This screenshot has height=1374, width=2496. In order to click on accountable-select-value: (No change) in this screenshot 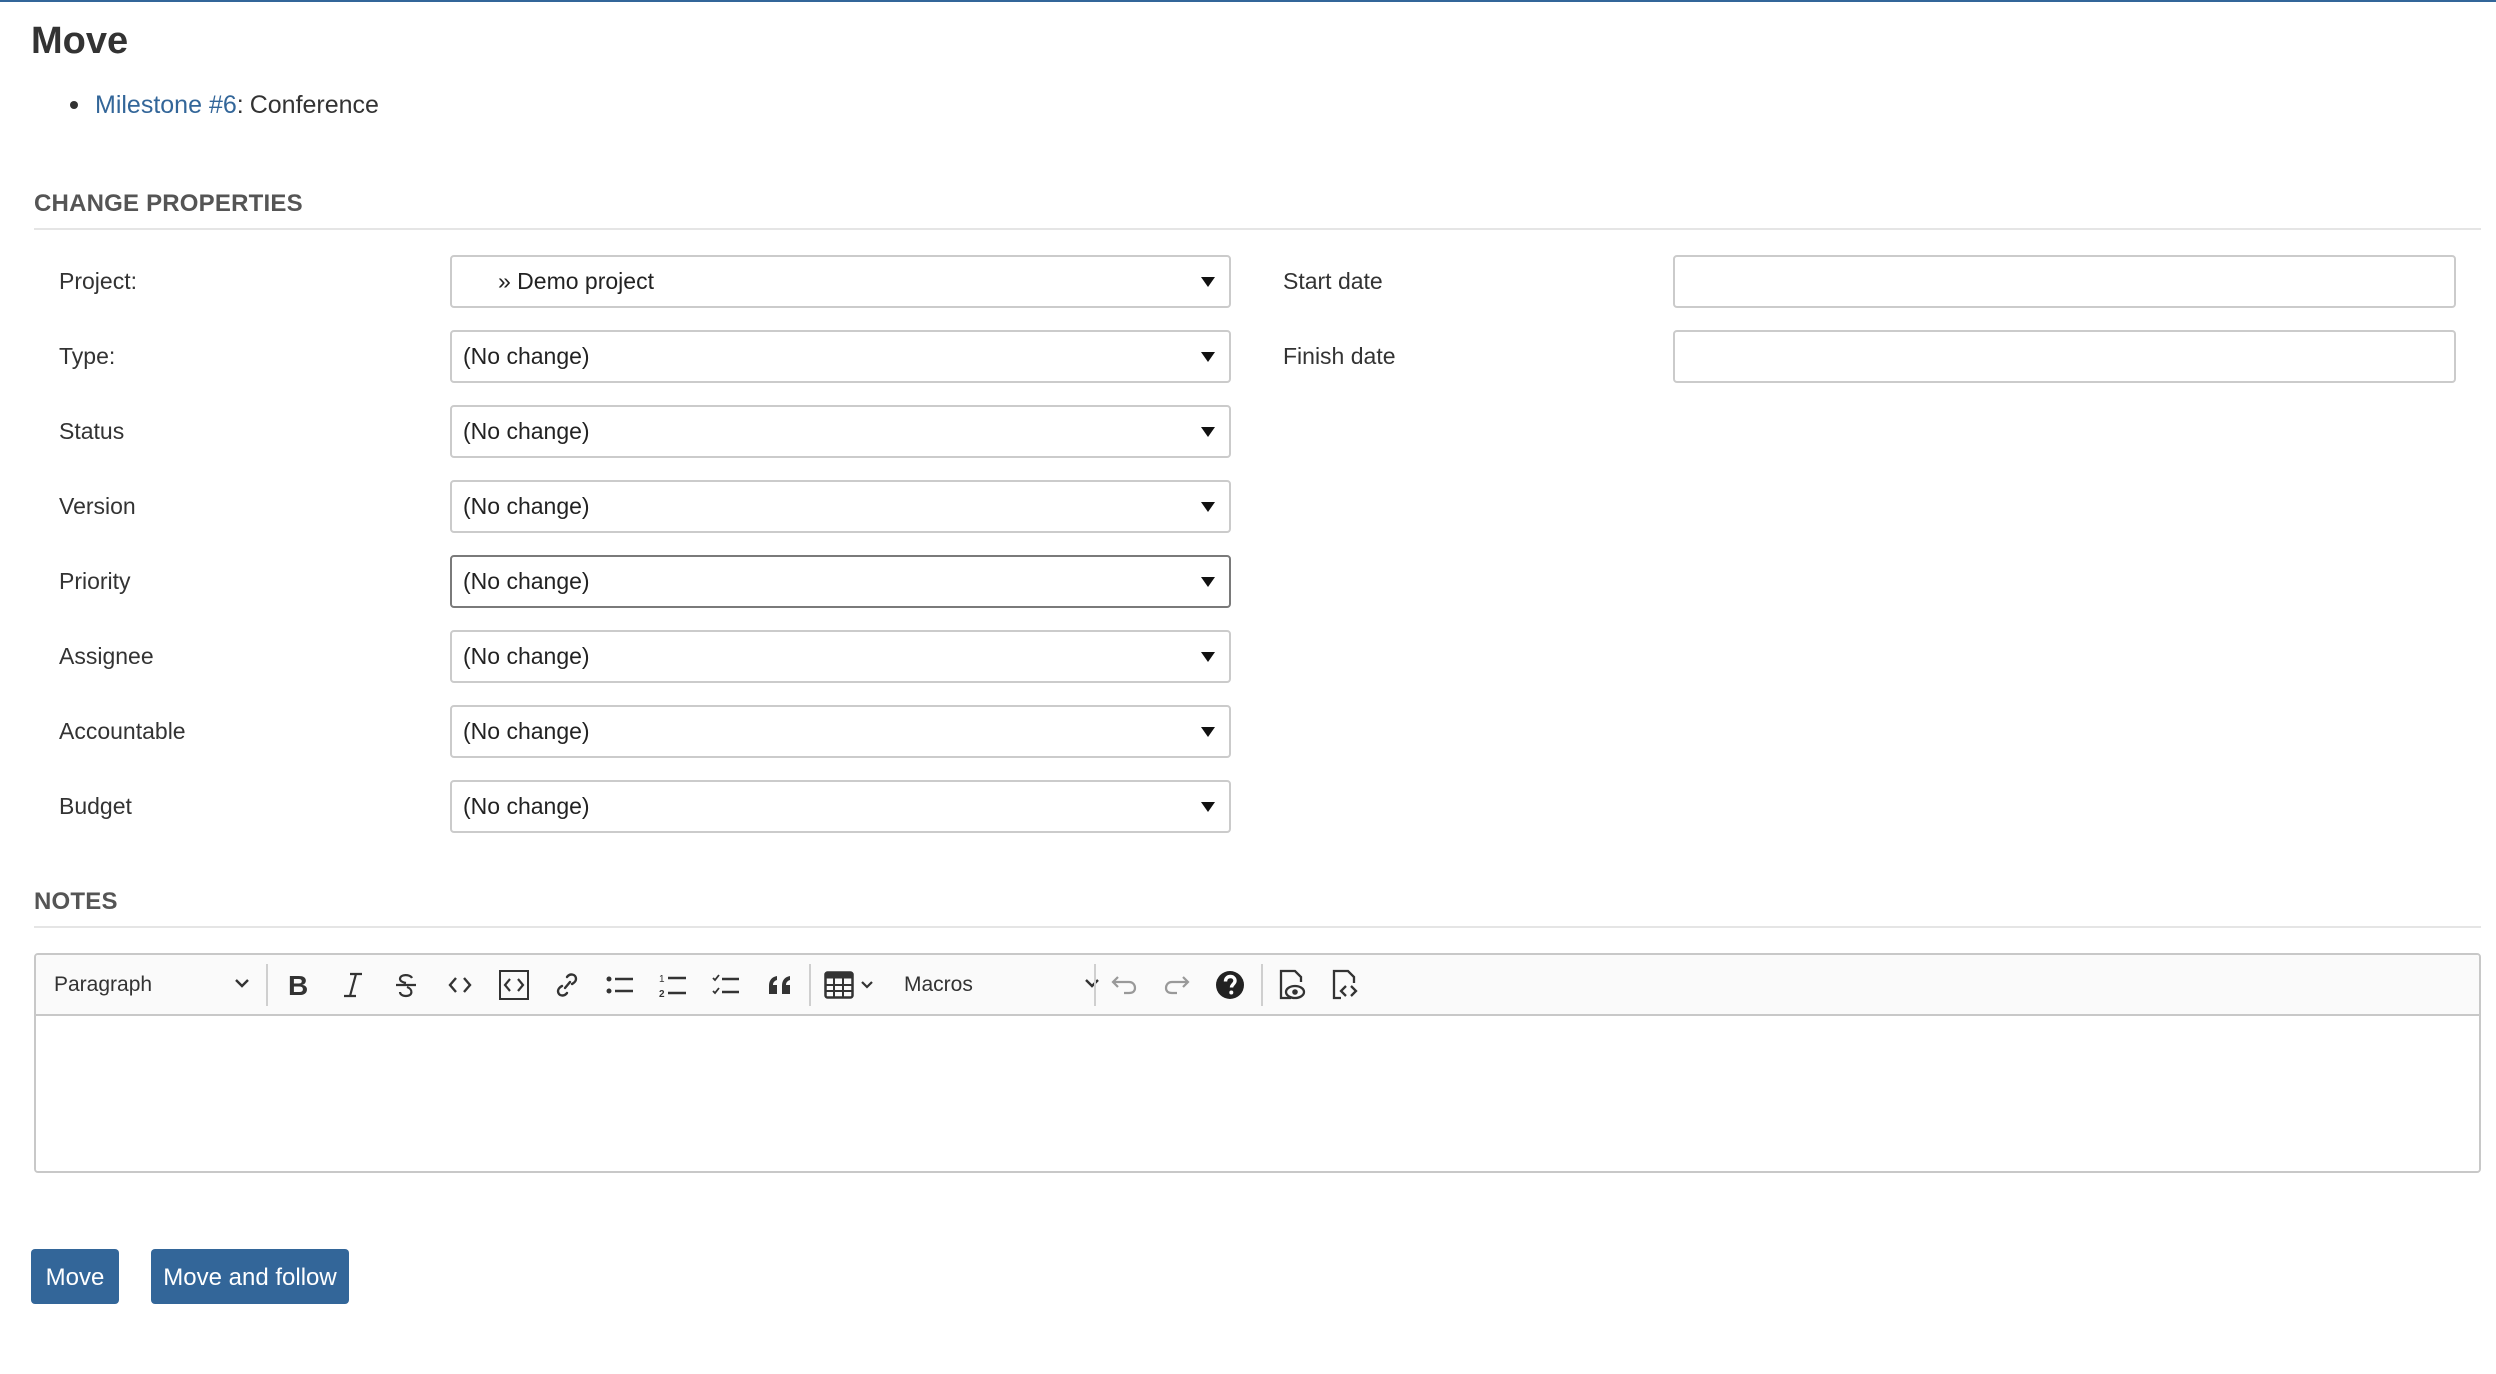, I will do `click(526, 731)`.